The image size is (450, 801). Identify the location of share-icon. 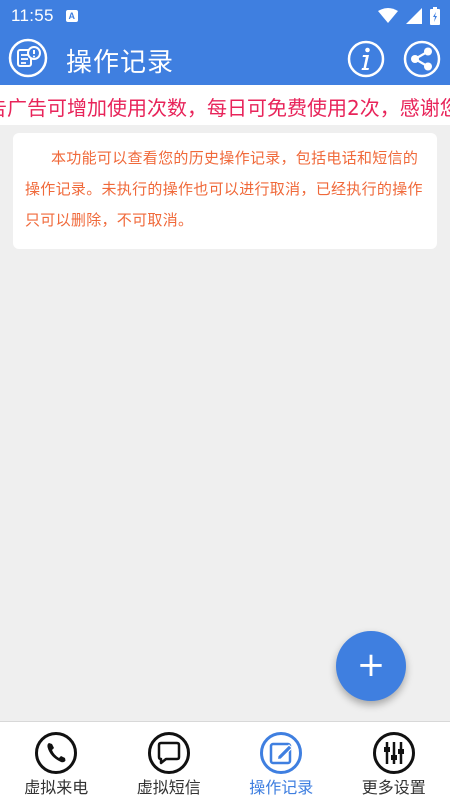
(422, 59).